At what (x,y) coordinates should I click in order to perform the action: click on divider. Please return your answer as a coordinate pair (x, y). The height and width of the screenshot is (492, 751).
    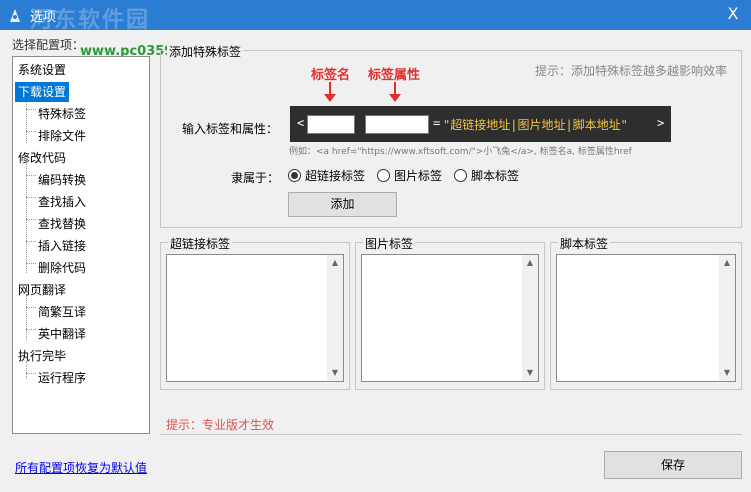
    Looking at the image, I should click on (451, 434).